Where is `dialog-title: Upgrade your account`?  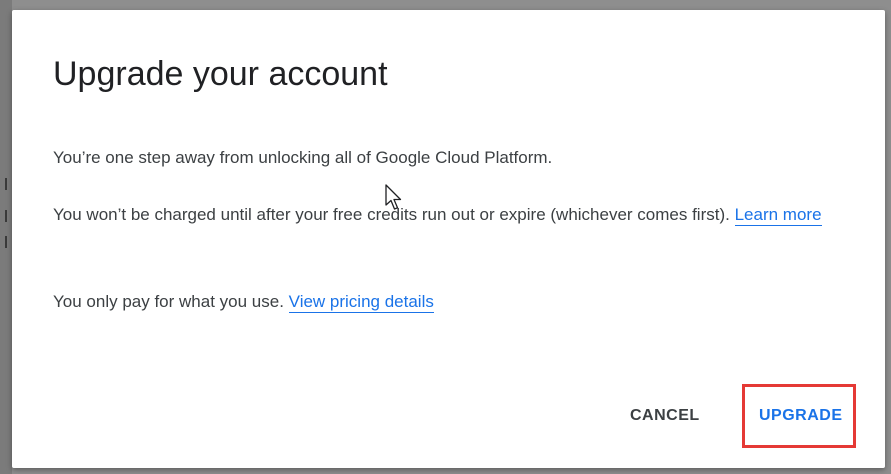 dialog-title: Upgrade your account is located at coordinates (220, 74).